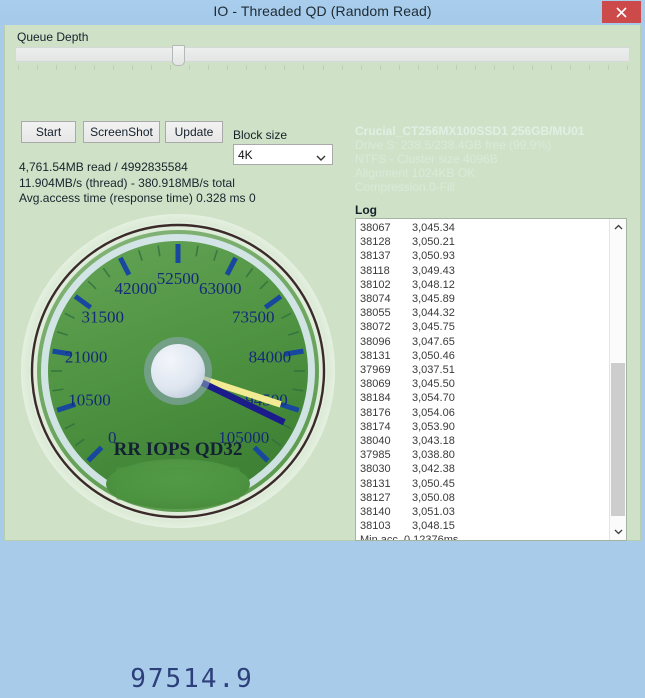 This screenshot has width=645, height=698. Describe the element at coordinates (487, 398) in the screenshot. I see `log-row: 38184 3,054.70` at that location.